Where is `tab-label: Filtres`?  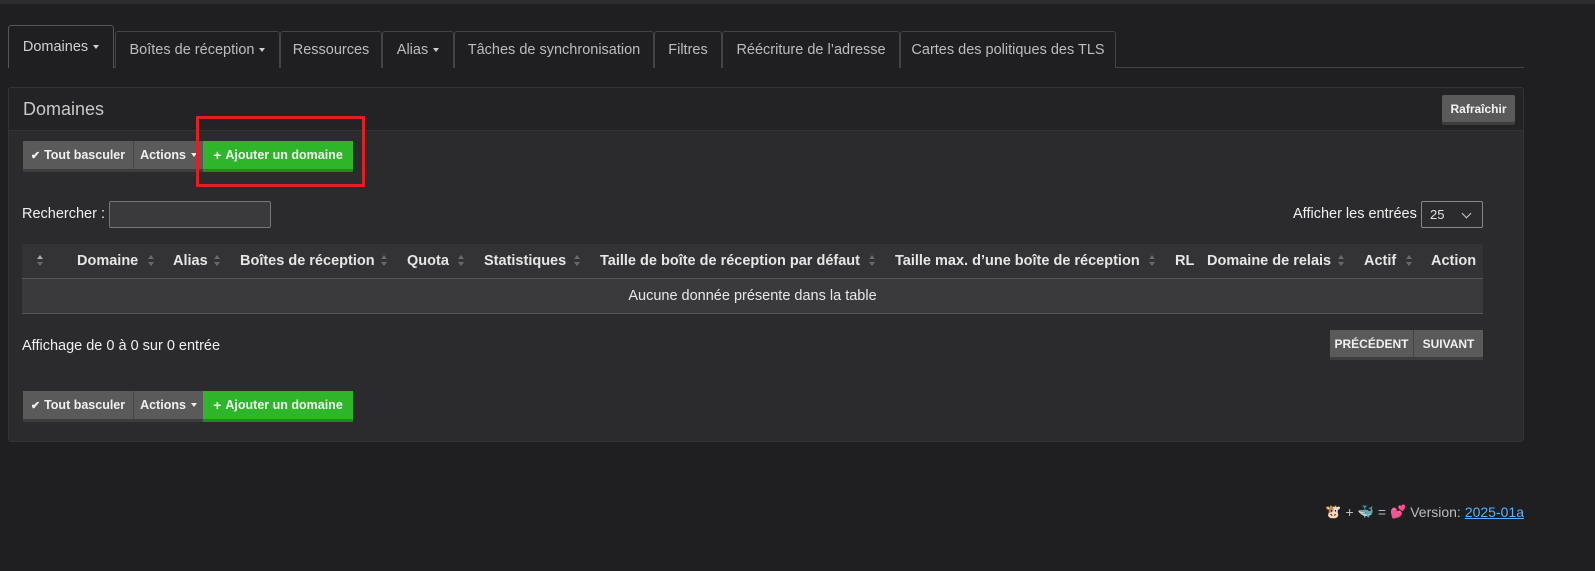 tab-label: Filtres is located at coordinates (688, 50).